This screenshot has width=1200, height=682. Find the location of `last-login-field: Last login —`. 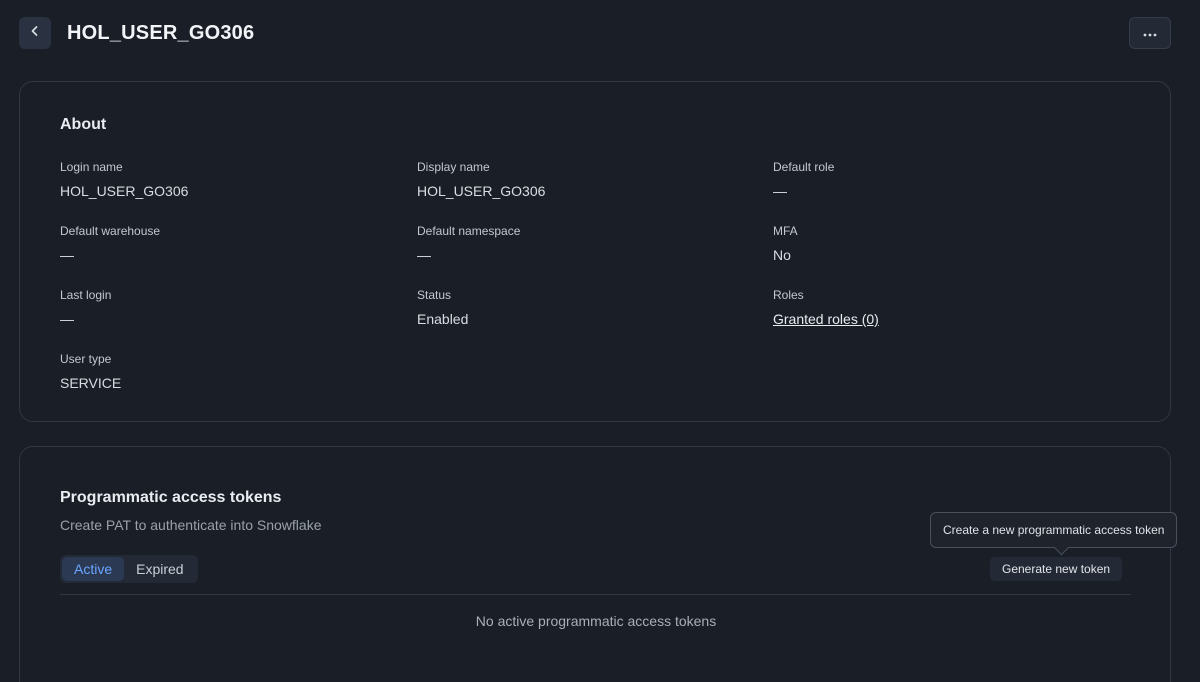

last-login-field: Last login — is located at coordinates (85, 307).